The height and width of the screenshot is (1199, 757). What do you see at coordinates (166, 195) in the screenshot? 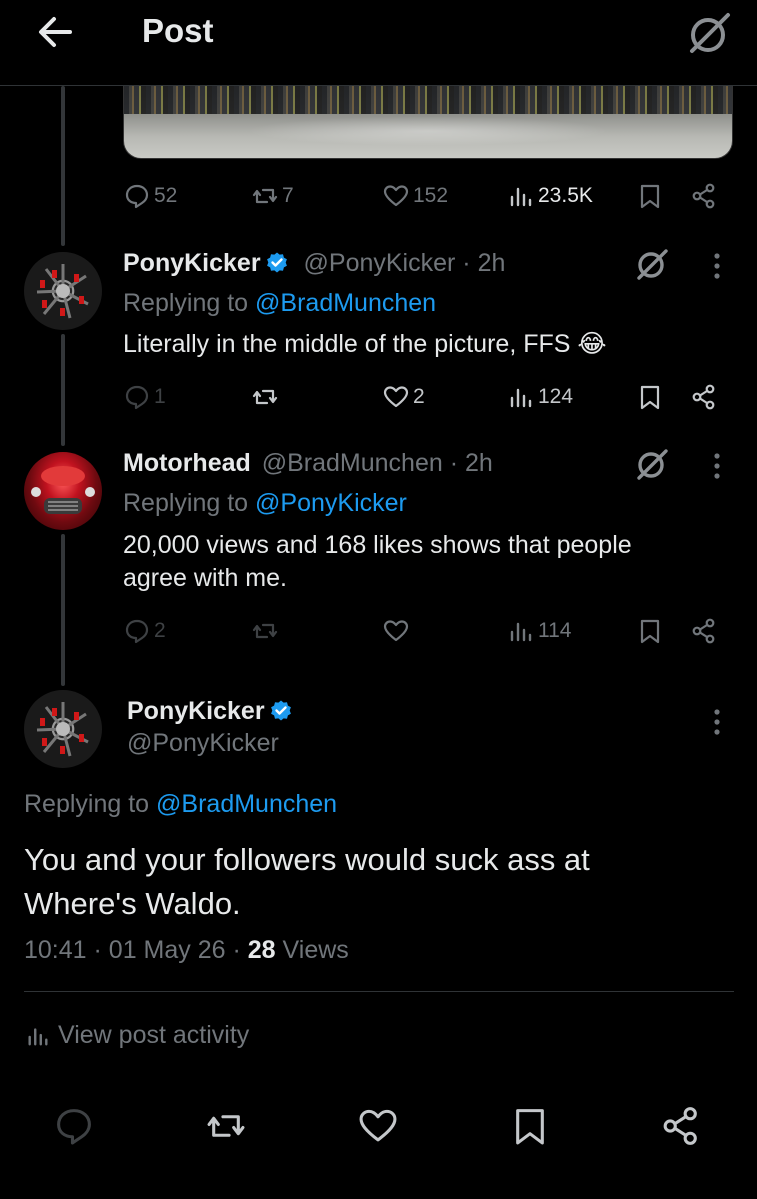
I see `reply-count: 52` at bounding box center [166, 195].